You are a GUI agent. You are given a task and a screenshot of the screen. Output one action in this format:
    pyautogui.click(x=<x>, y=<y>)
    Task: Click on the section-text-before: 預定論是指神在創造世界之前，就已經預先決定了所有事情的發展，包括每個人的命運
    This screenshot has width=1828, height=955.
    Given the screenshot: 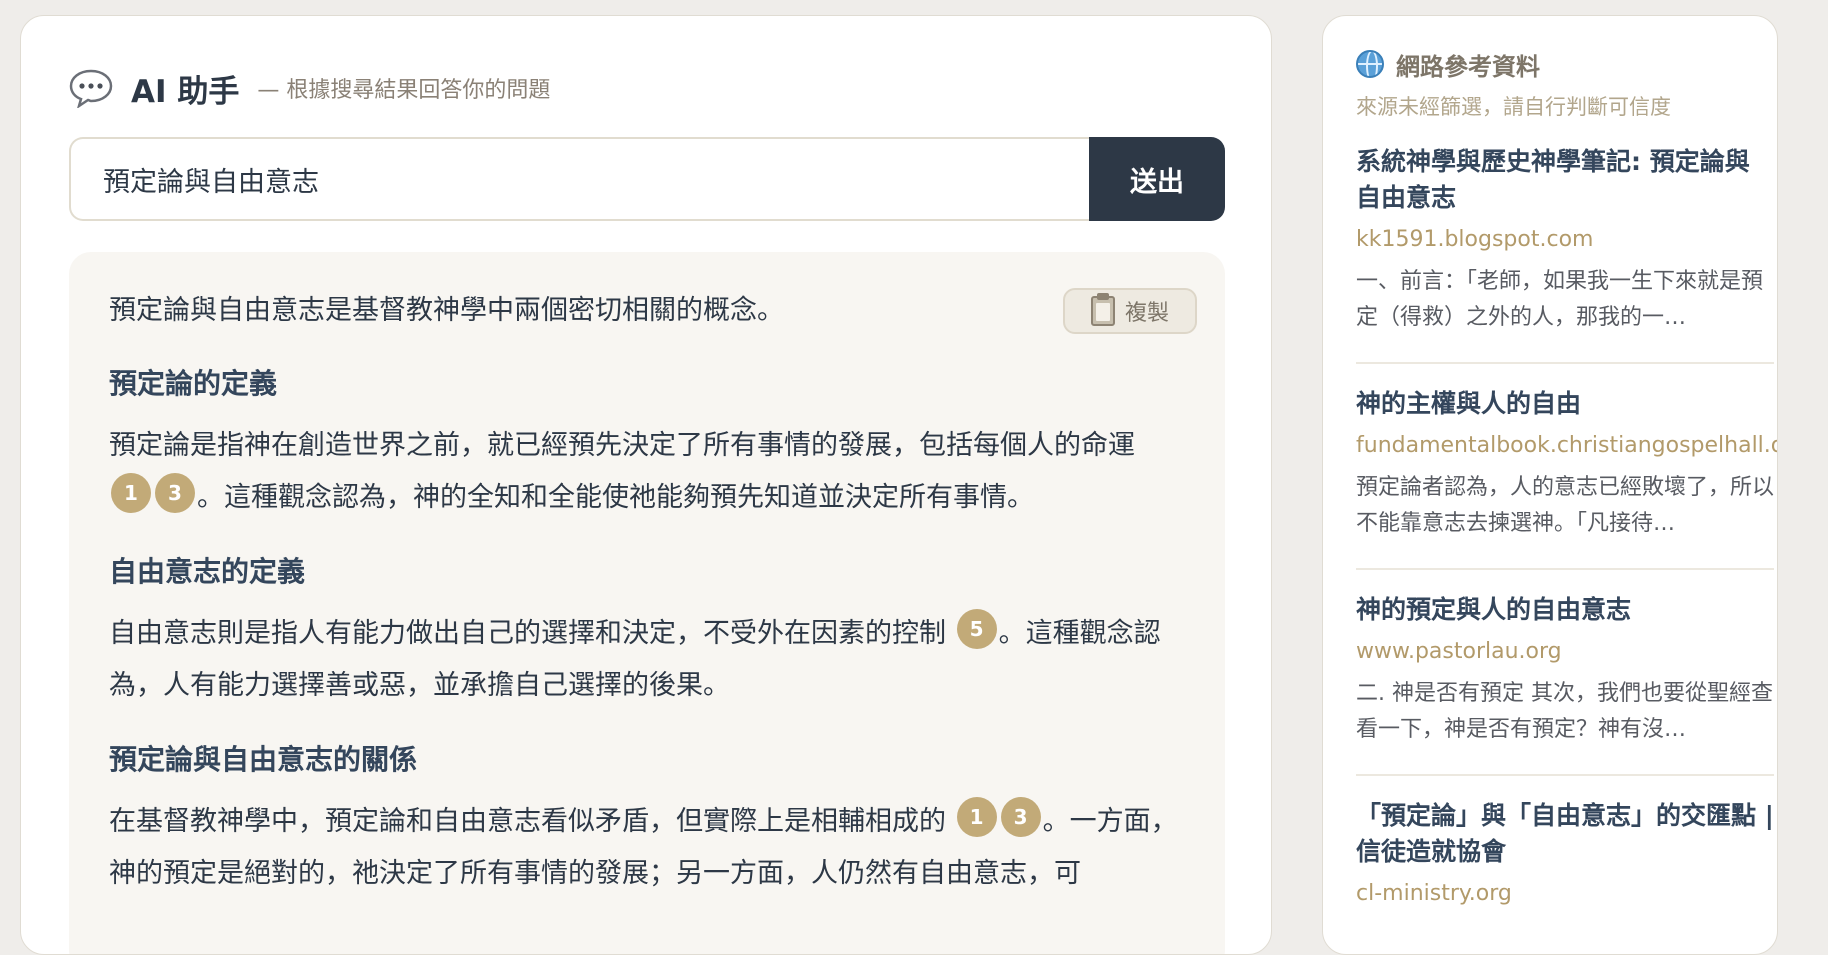 What is the action you would take?
    pyautogui.click(x=622, y=445)
    